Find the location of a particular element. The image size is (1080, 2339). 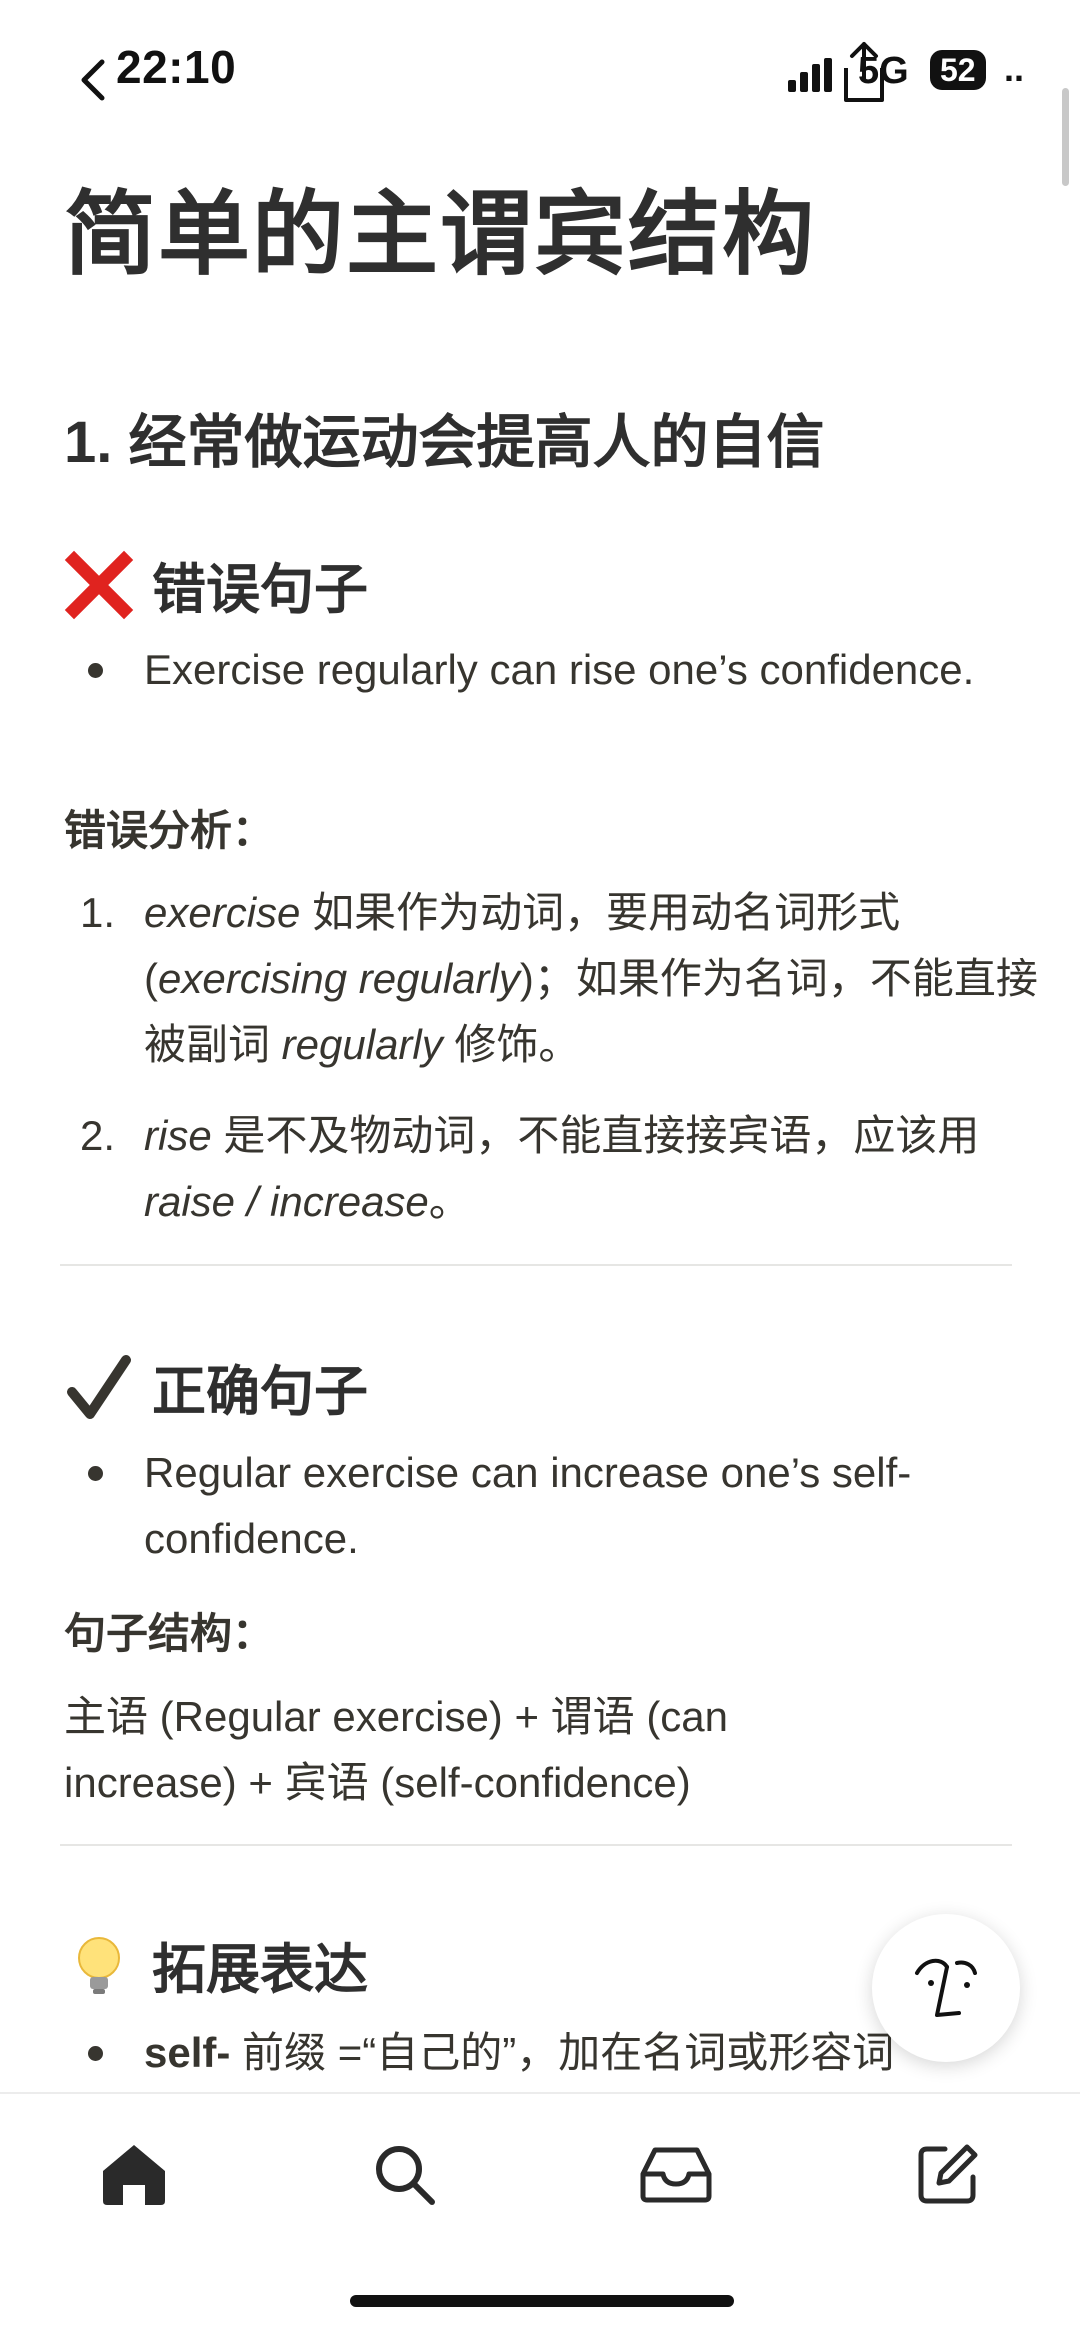

list-number: 1. is located at coordinates (98, 912).